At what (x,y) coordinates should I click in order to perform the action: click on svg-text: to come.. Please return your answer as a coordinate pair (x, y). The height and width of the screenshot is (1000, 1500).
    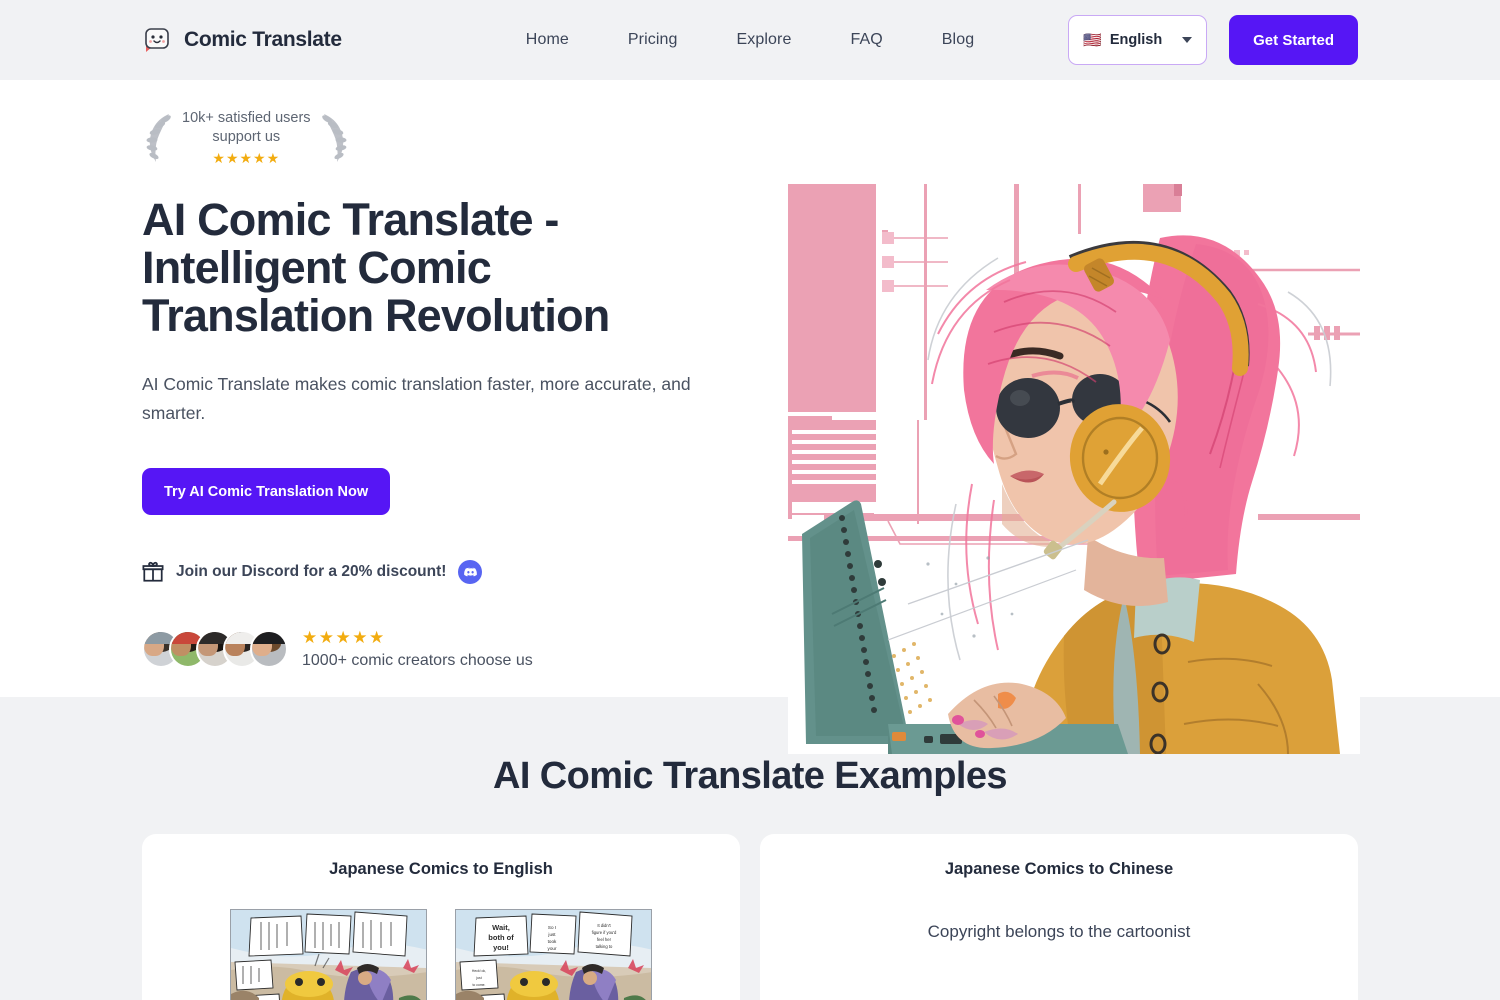
    Looking at the image, I should click on (478, 985).